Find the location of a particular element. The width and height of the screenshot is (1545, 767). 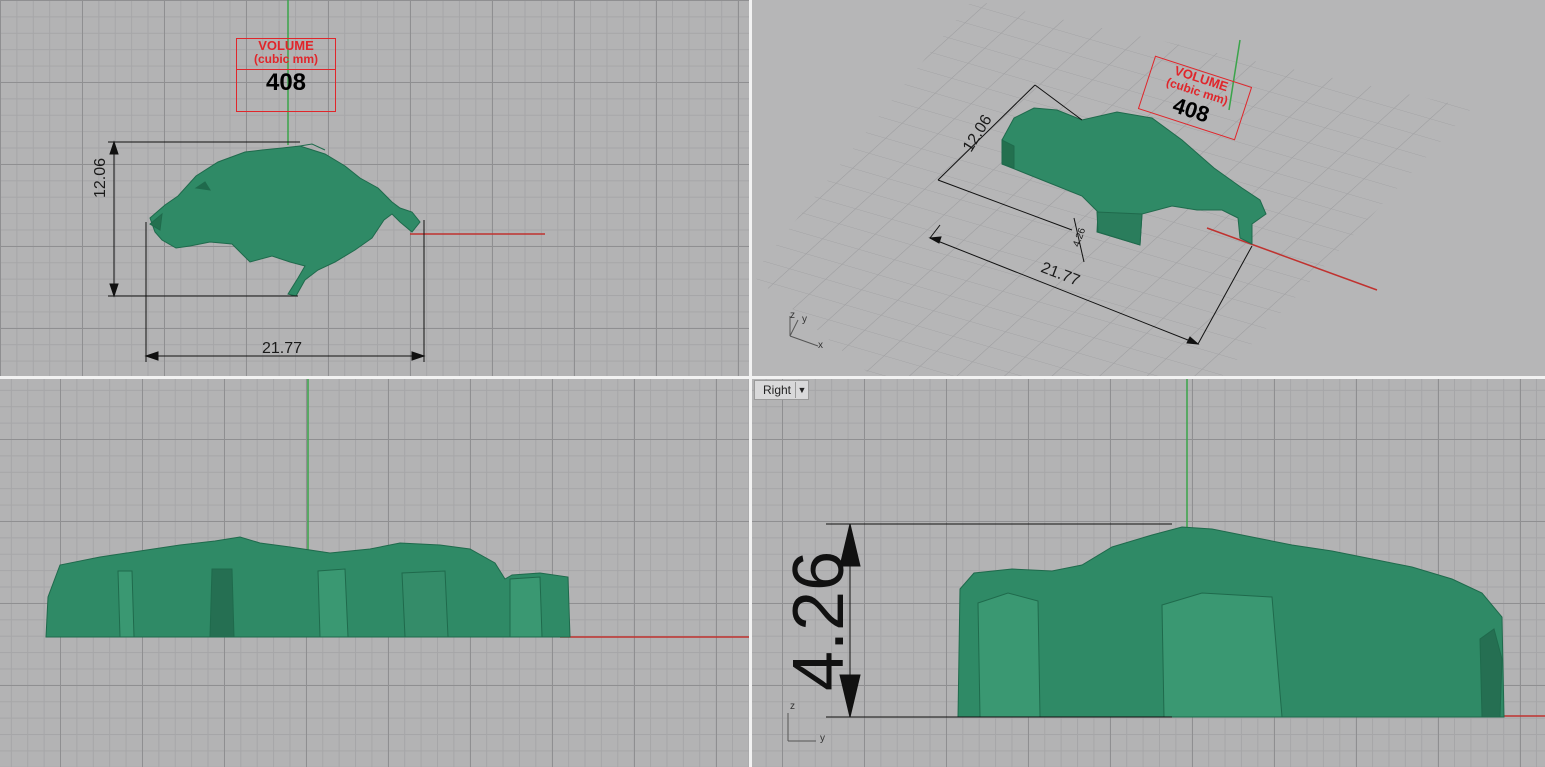

boar-model-front is located at coordinates (308, 587).